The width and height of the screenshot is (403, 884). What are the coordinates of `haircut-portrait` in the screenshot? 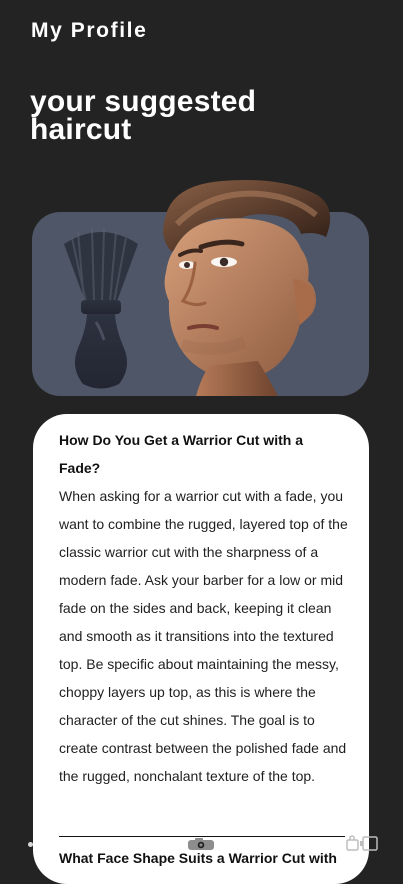 It's located at (247, 288).